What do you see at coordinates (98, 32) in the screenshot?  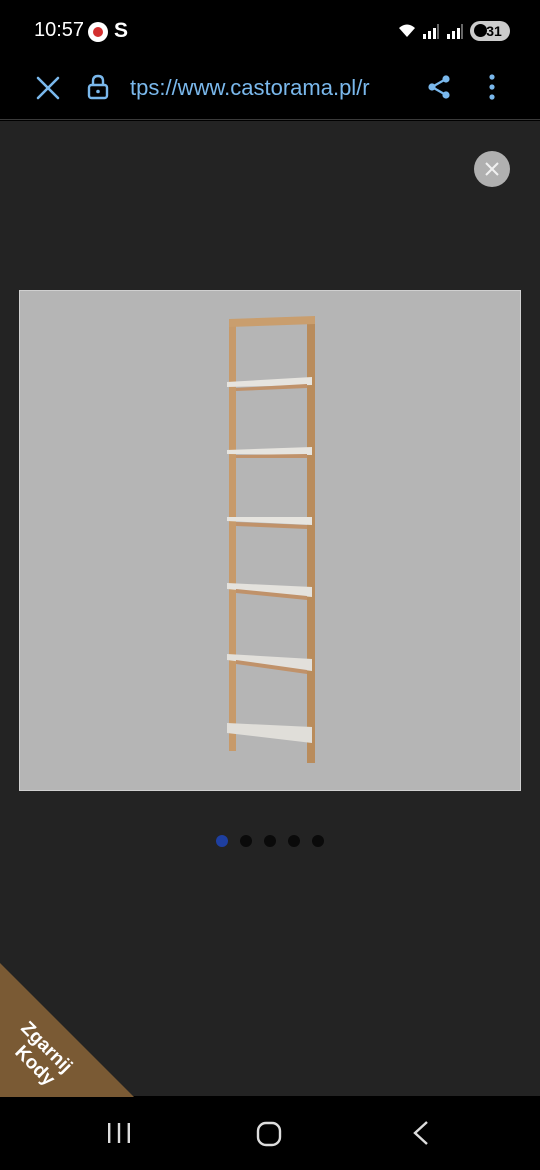 I see `app-notification-icon` at bounding box center [98, 32].